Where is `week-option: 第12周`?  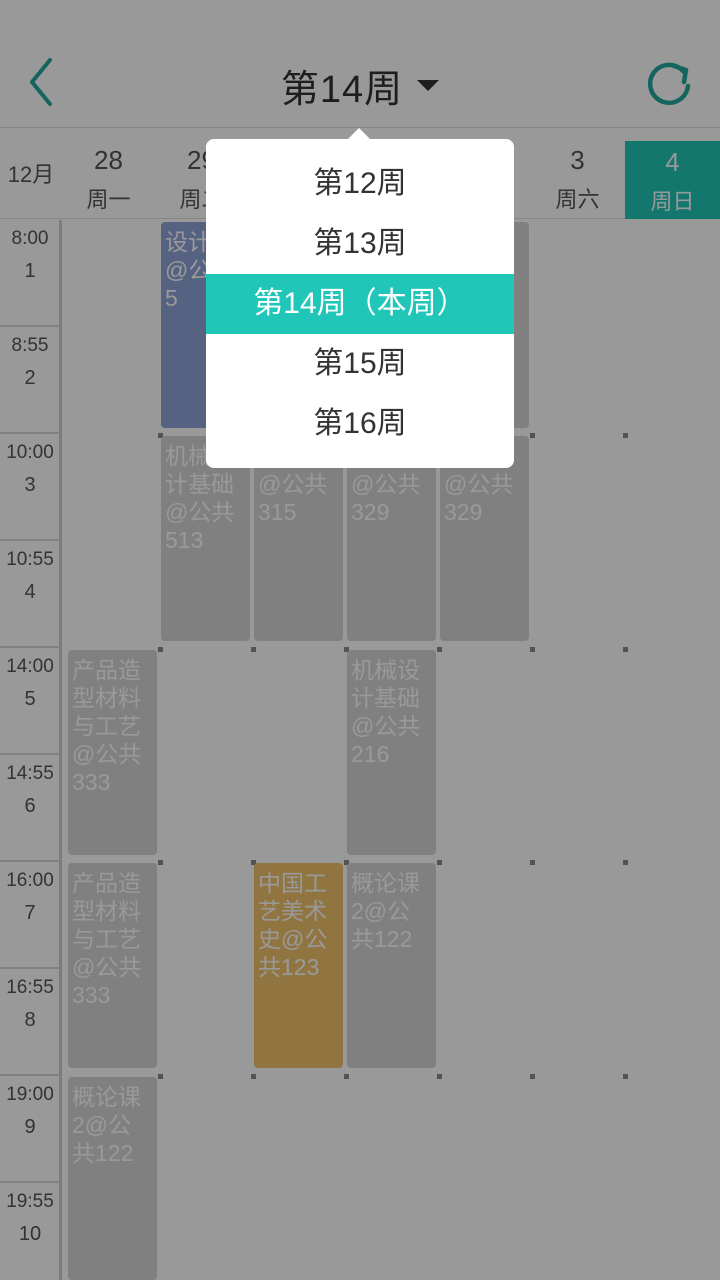 week-option: 第12周 is located at coordinates (360, 184).